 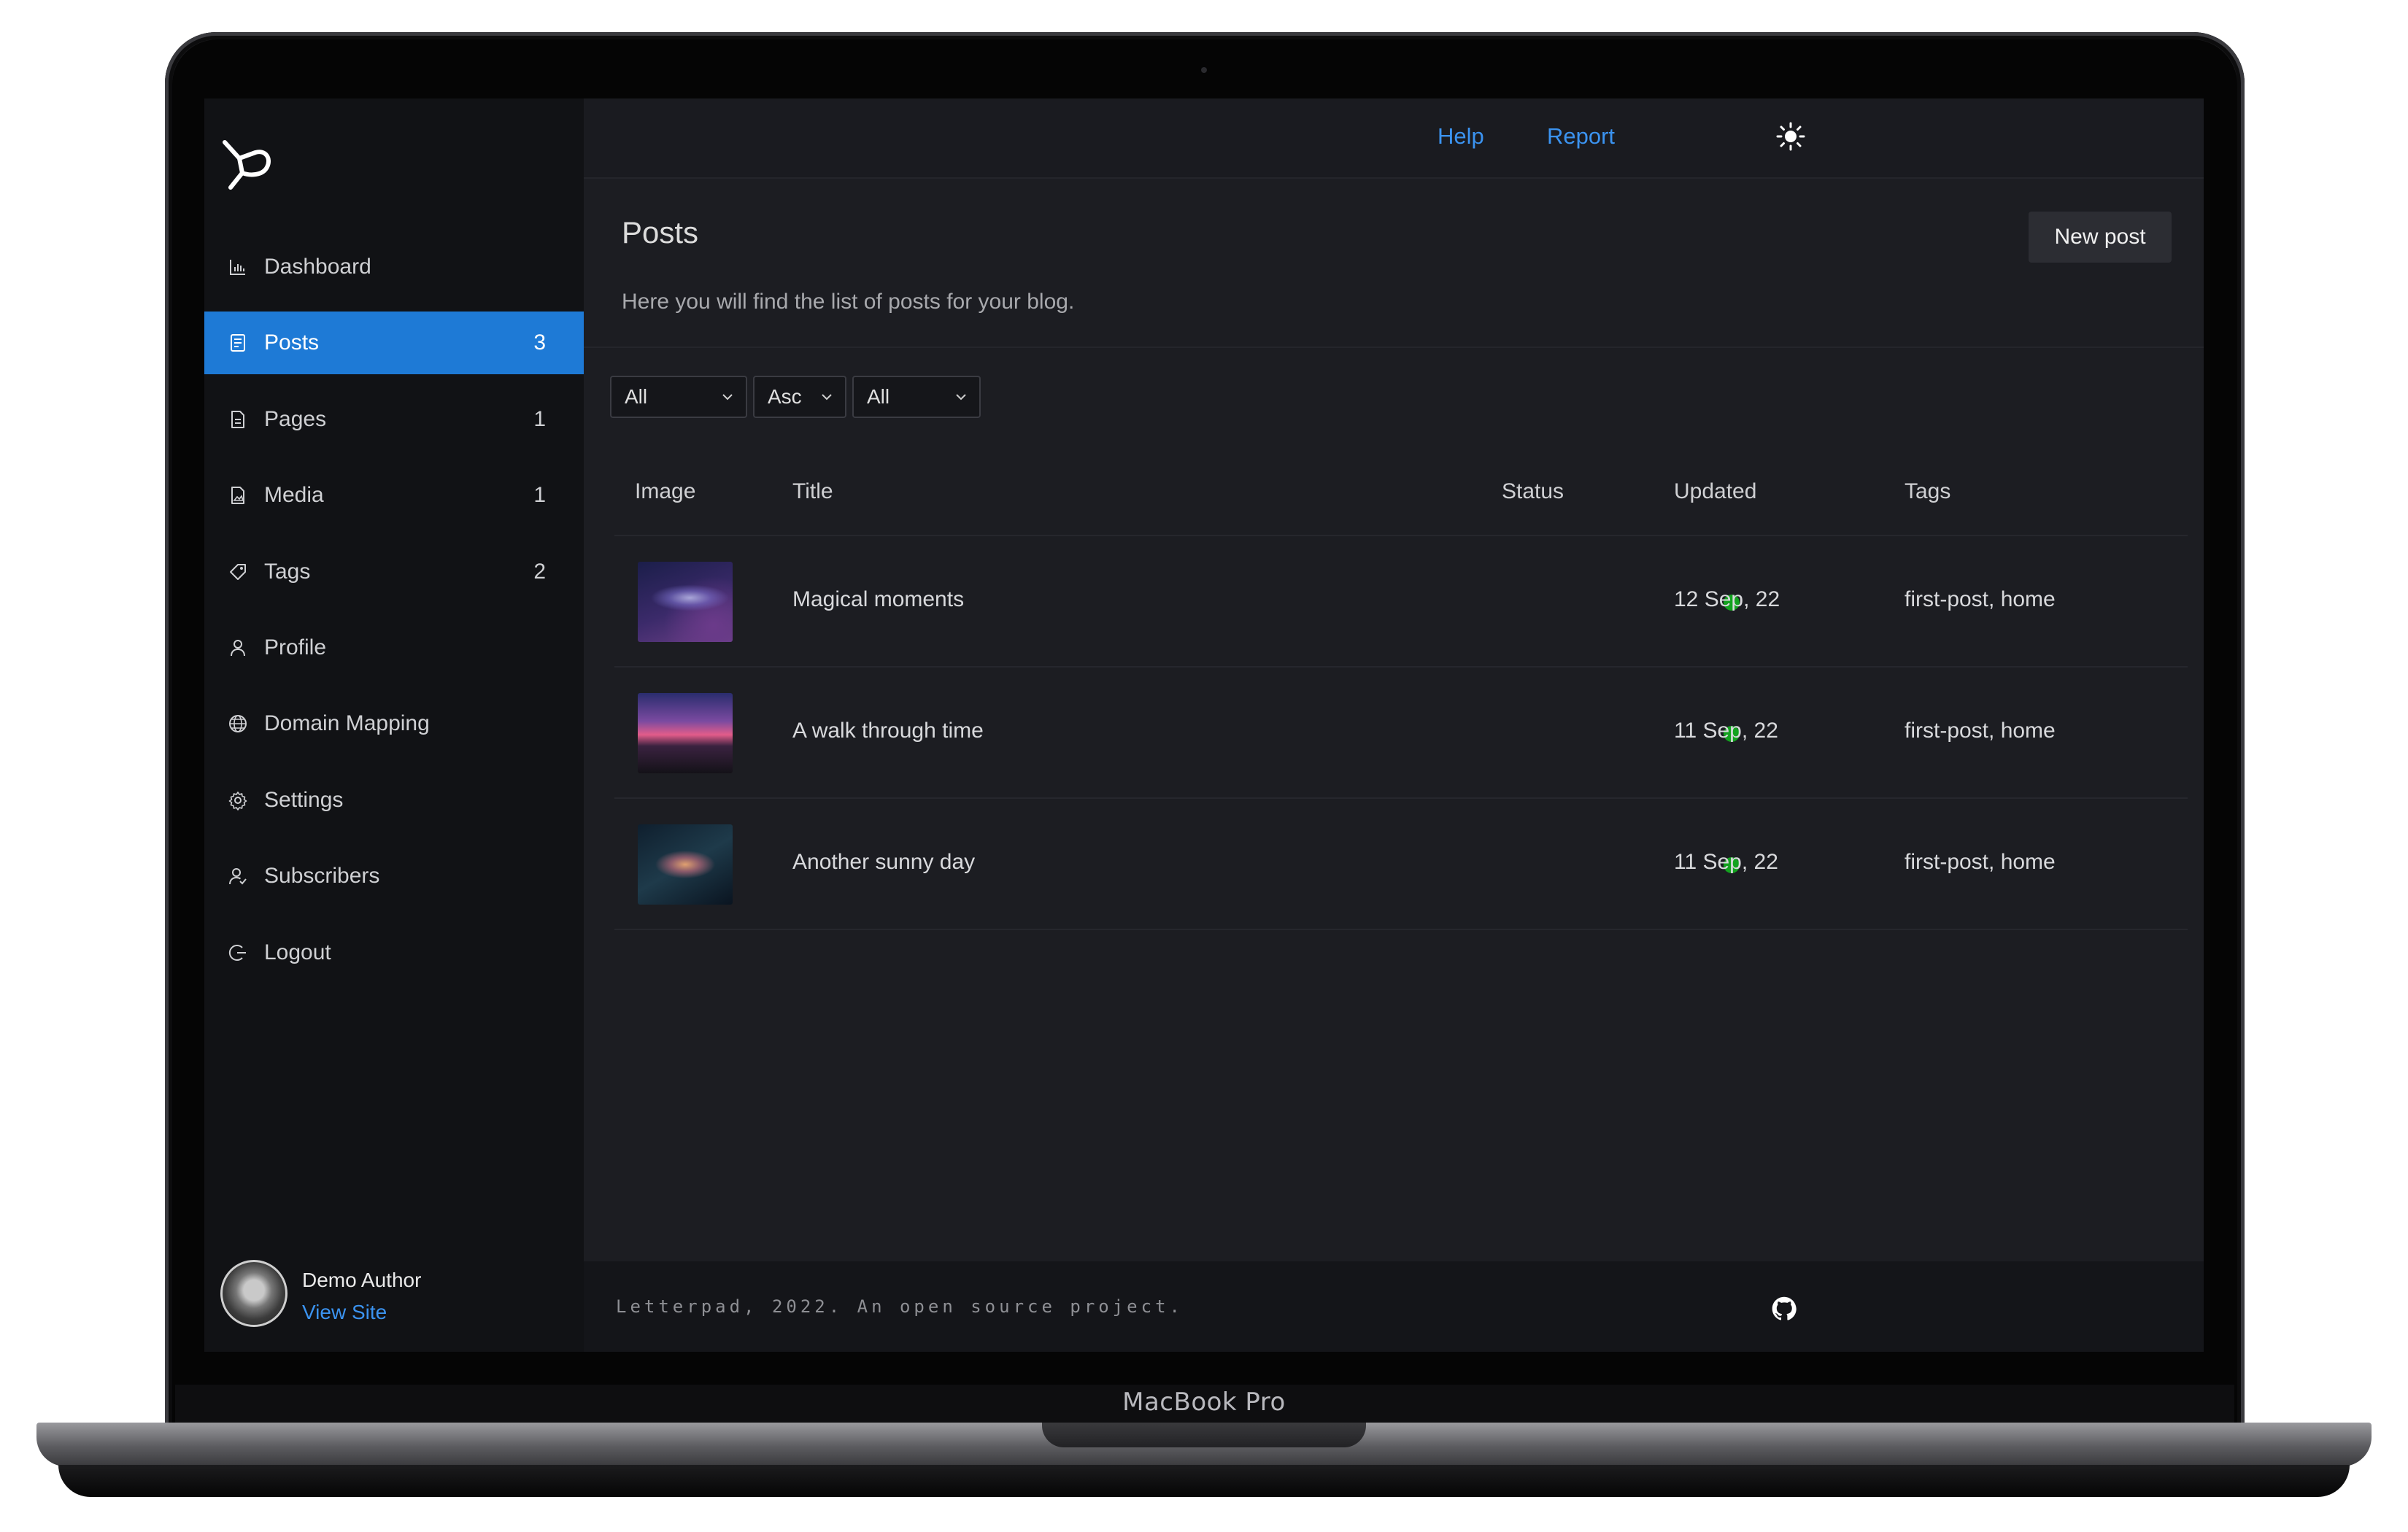 What do you see at coordinates (238, 267) in the screenshot?
I see `chart-icon` at bounding box center [238, 267].